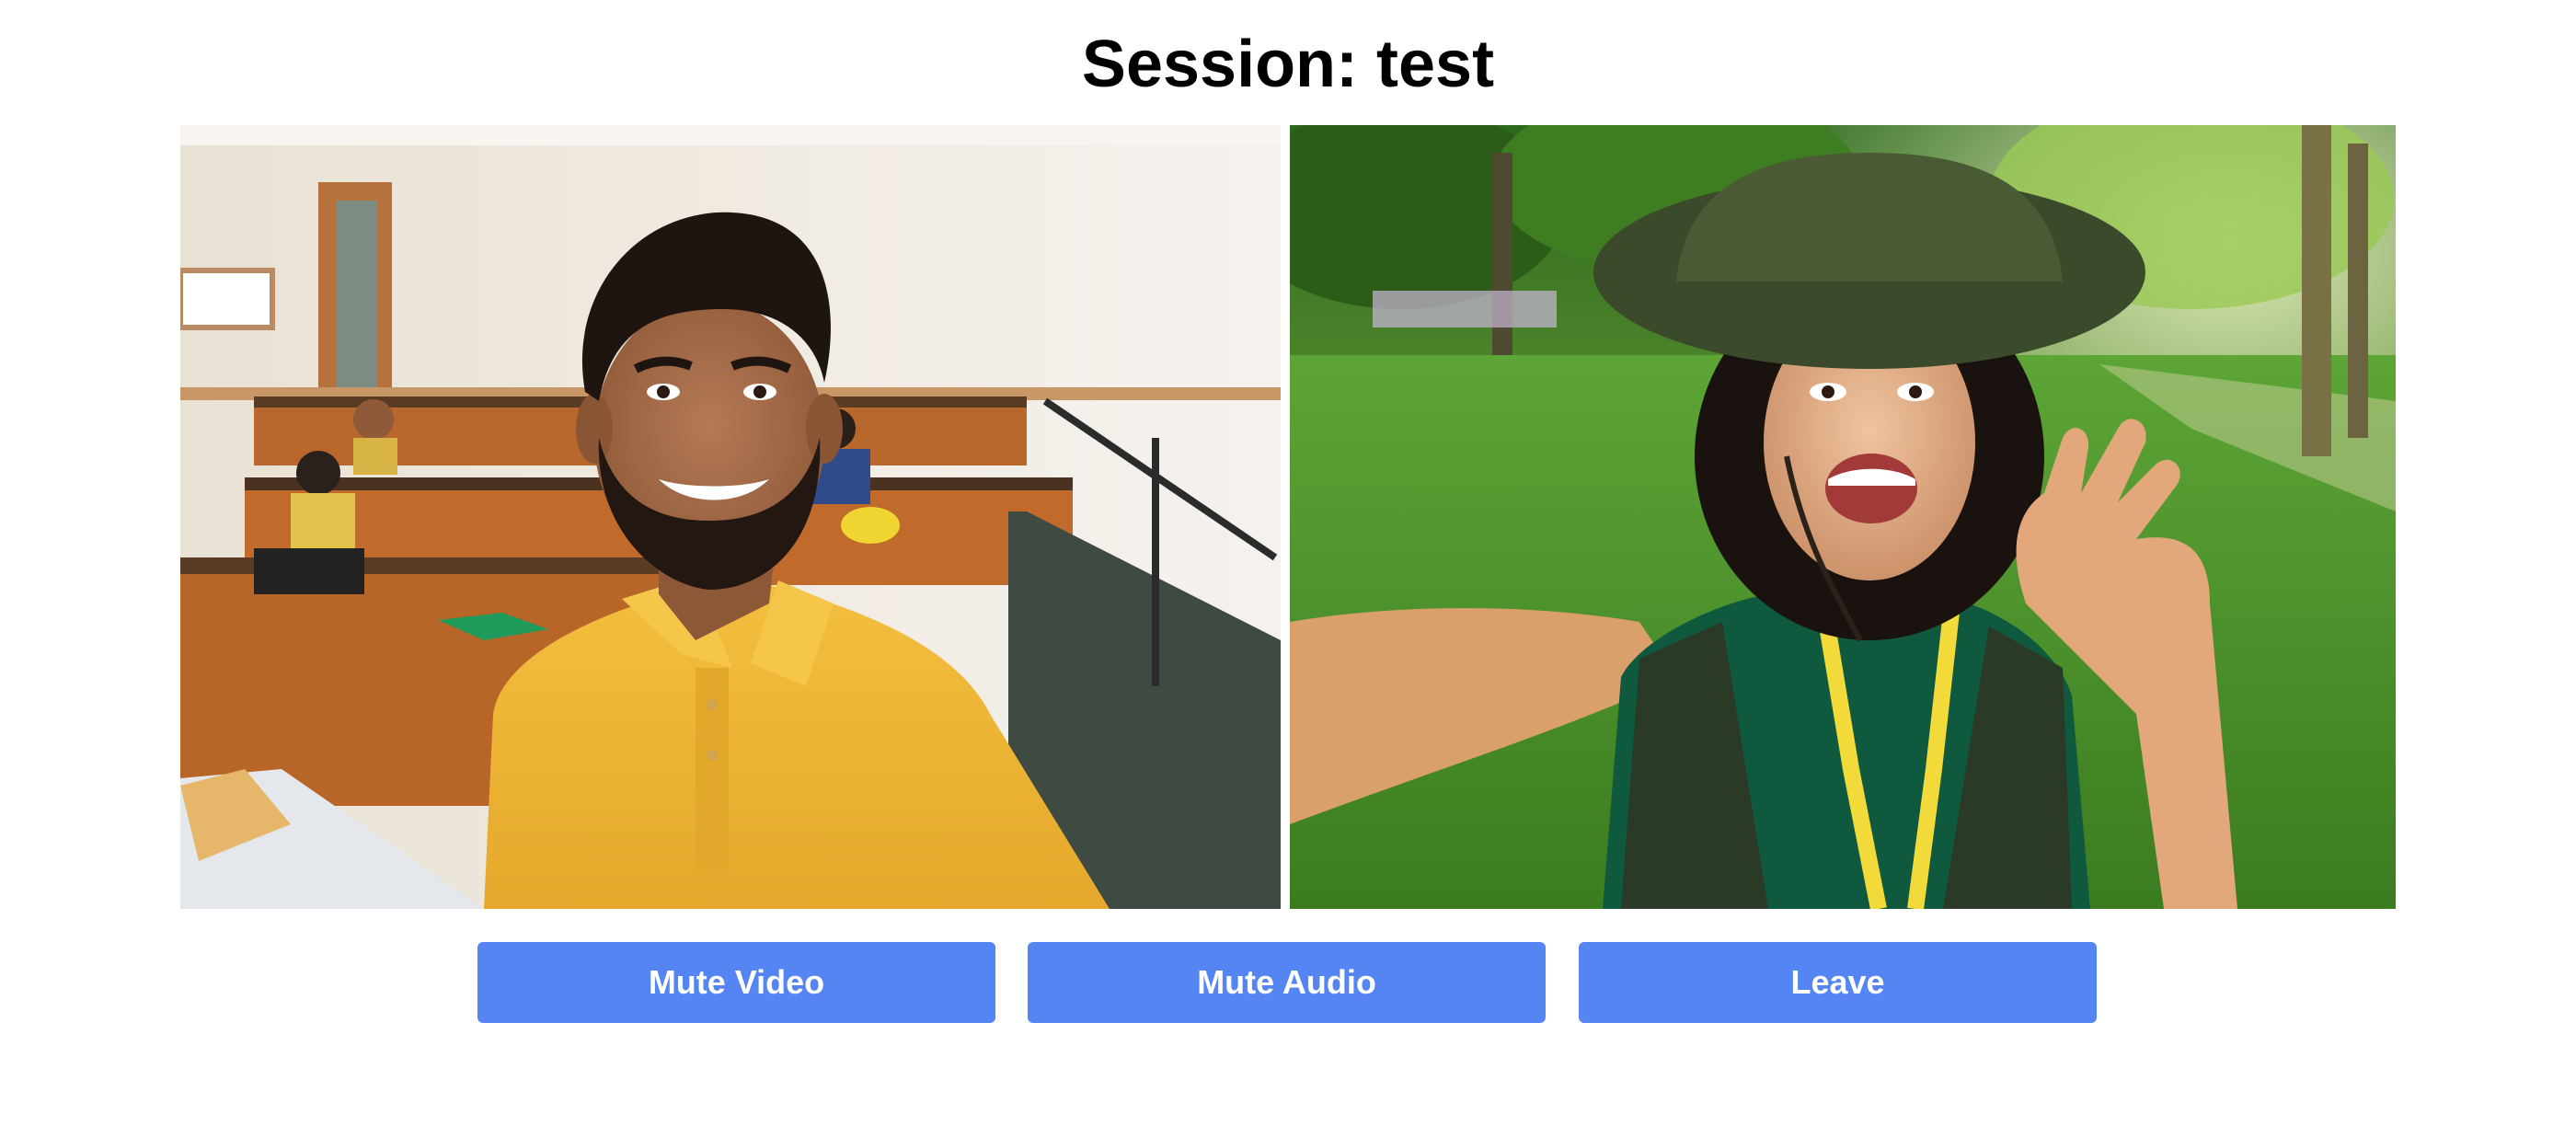 This screenshot has height=1126, width=2576. What do you see at coordinates (1838, 982) in the screenshot?
I see `leave-button: Leave` at bounding box center [1838, 982].